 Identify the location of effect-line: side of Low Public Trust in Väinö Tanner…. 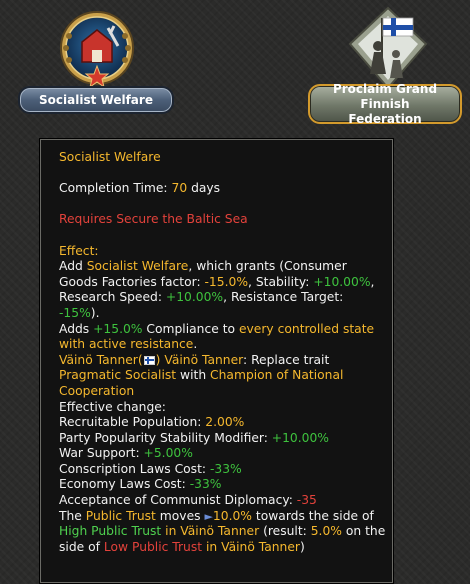
(182, 546).